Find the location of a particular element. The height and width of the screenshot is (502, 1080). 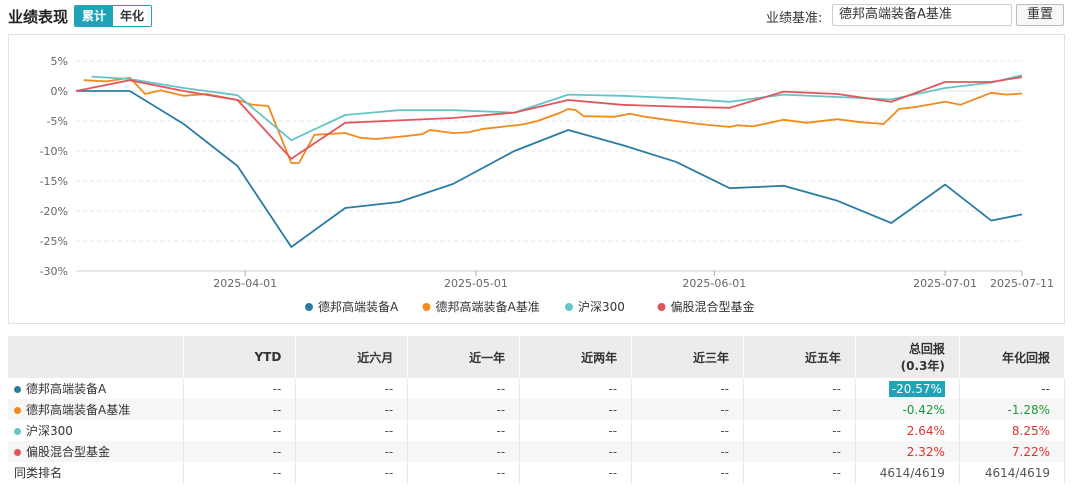

table-row: 同类排名 -- -- -- -- -- -- 4614/4619 4614/4619 is located at coordinates (537, 472).